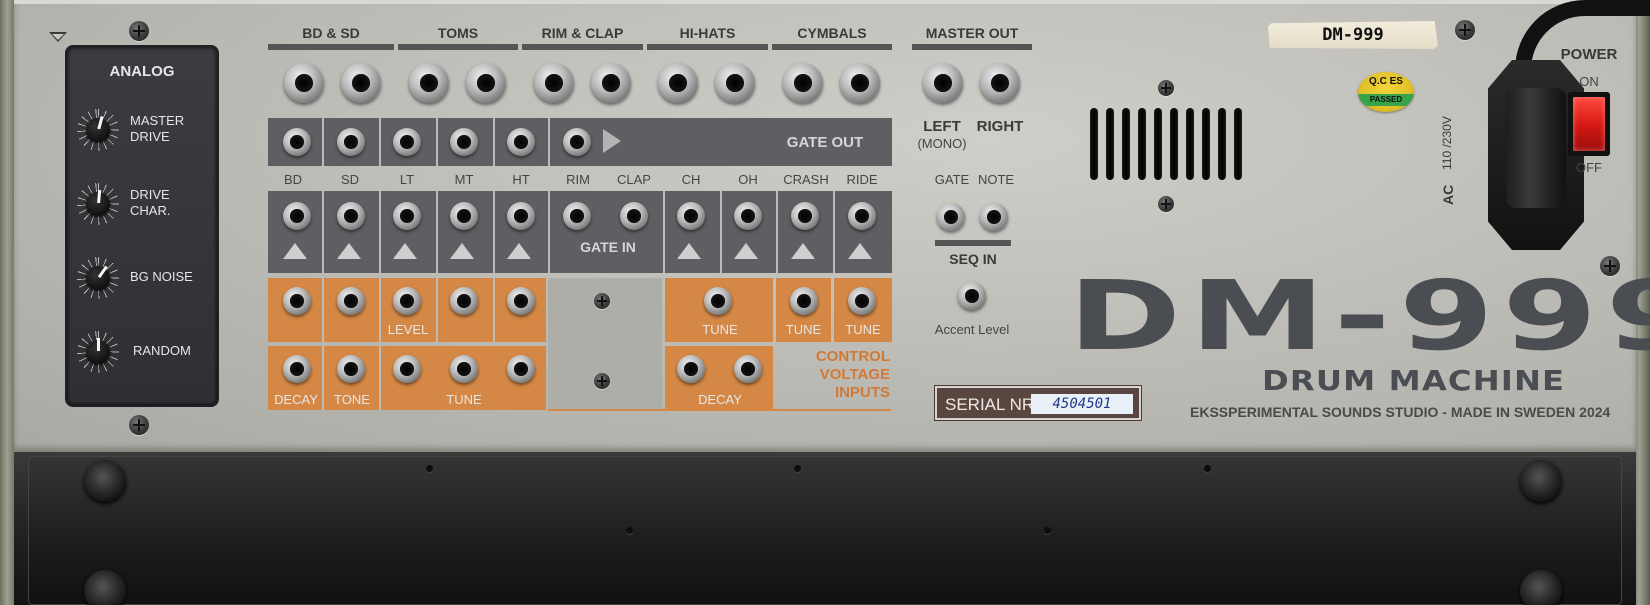  Describe the element at coordinates (98, 352) in the screenshot. I see `random-knob` at that location.